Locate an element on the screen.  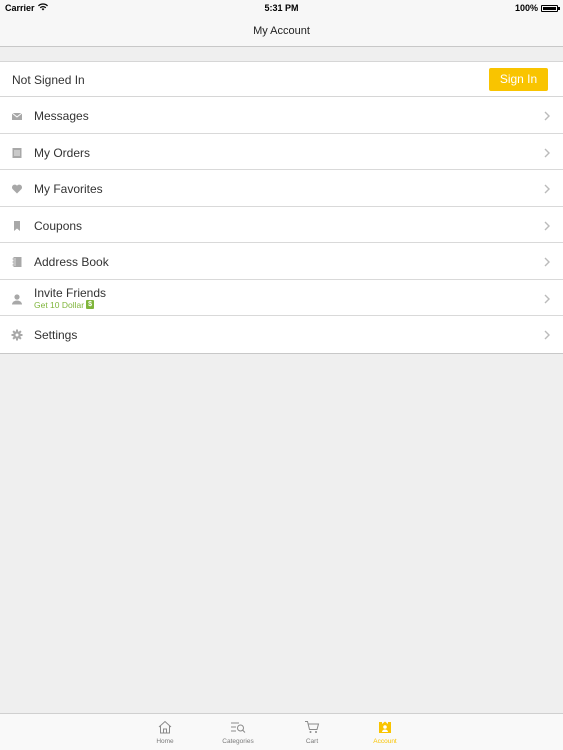
status-time: 5:31 PM is located at coordinates (281, 8).